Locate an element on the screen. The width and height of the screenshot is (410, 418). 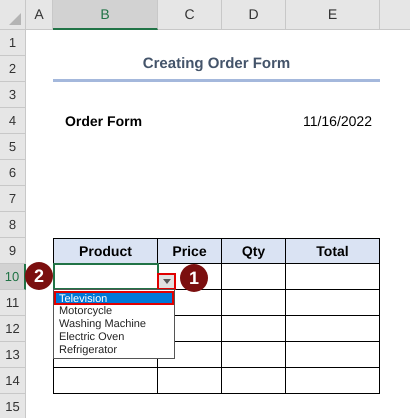
table-header-cell: Qty is located at coordinates (254, 251).